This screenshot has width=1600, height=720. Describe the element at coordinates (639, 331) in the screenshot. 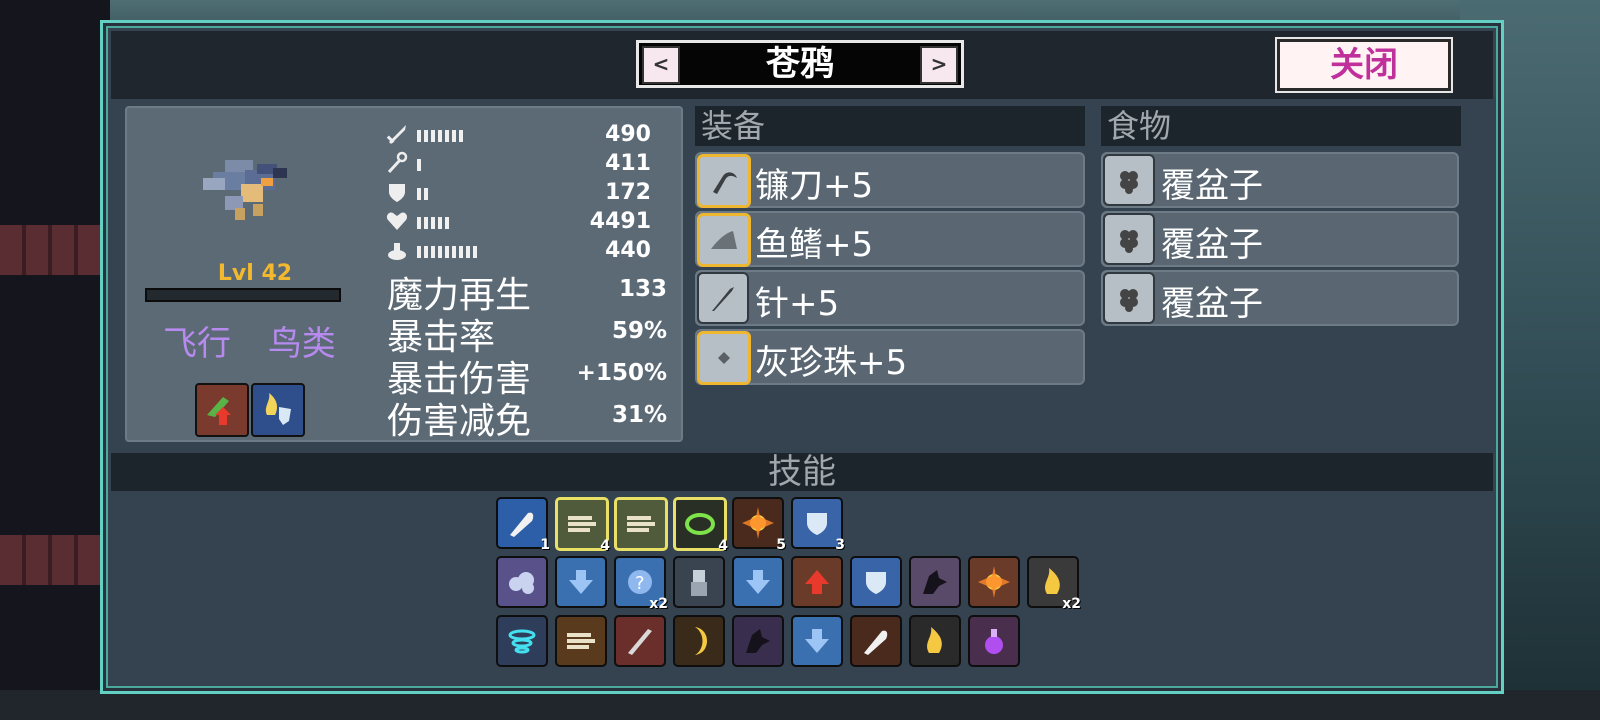

I see `stat-value: 59%` at that location.